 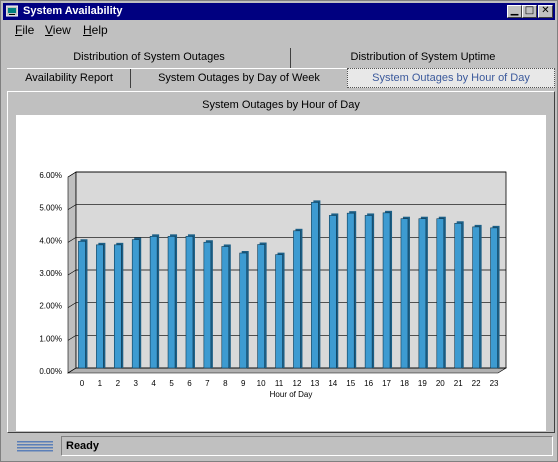 What do you see at coordinates (297, 383) in the screenshot?
I see `x-tick-label: 12` at bounding box center [297, 383].